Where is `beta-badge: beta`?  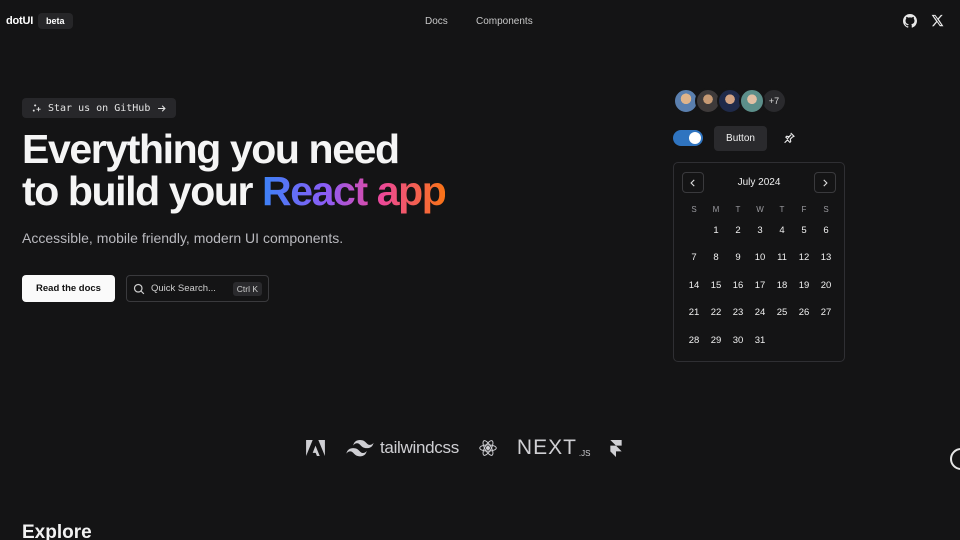 beta-badge: beta is located at coordinates (55, 21).